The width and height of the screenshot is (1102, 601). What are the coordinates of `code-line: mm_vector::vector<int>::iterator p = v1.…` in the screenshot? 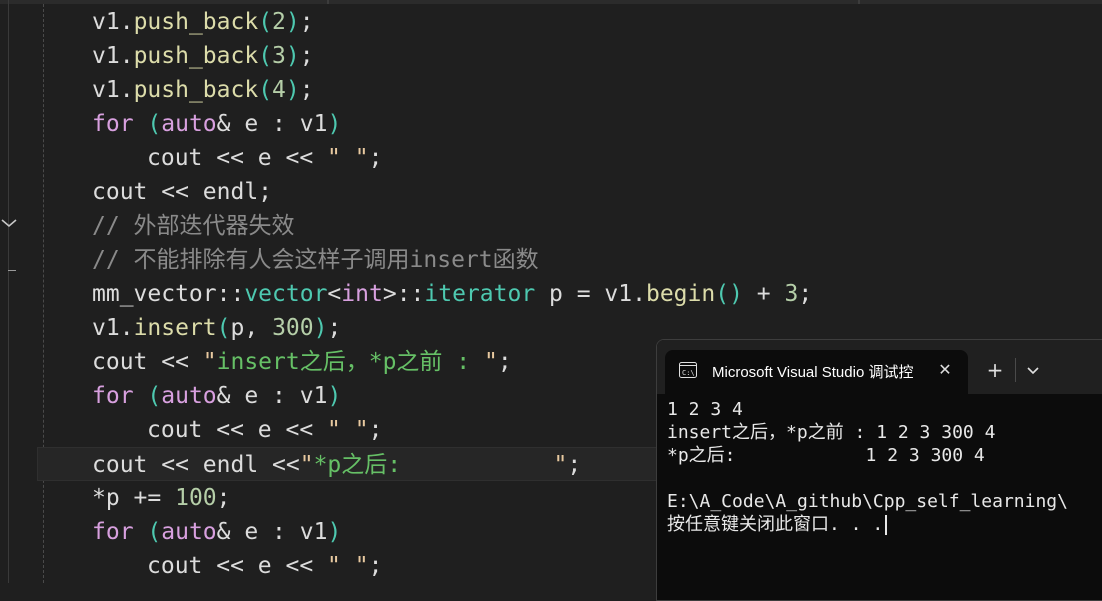 It's located at (551, 294).